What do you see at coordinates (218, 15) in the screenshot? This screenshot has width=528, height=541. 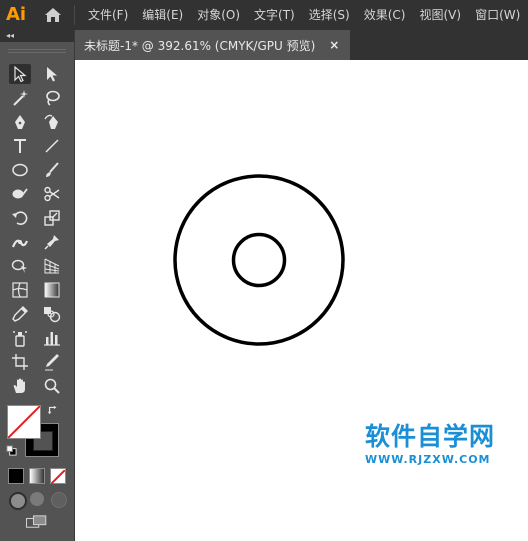 I see `menu-item-object: 对象(O)` at bounding box center [218, 15].